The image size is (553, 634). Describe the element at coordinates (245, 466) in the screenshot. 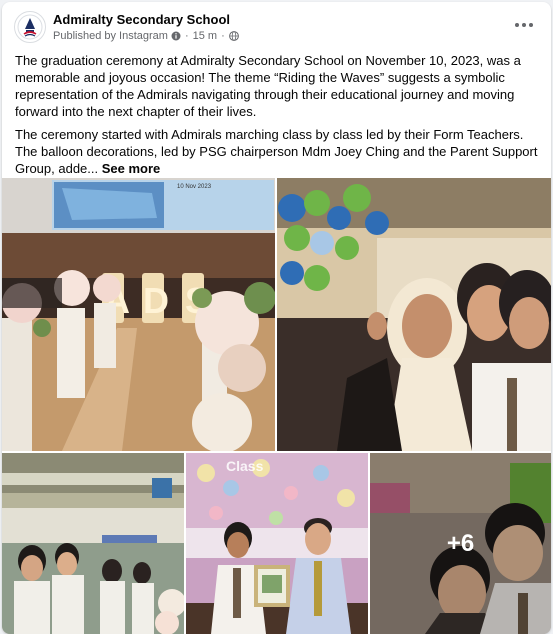

I see `sign-text: Class` at that location.